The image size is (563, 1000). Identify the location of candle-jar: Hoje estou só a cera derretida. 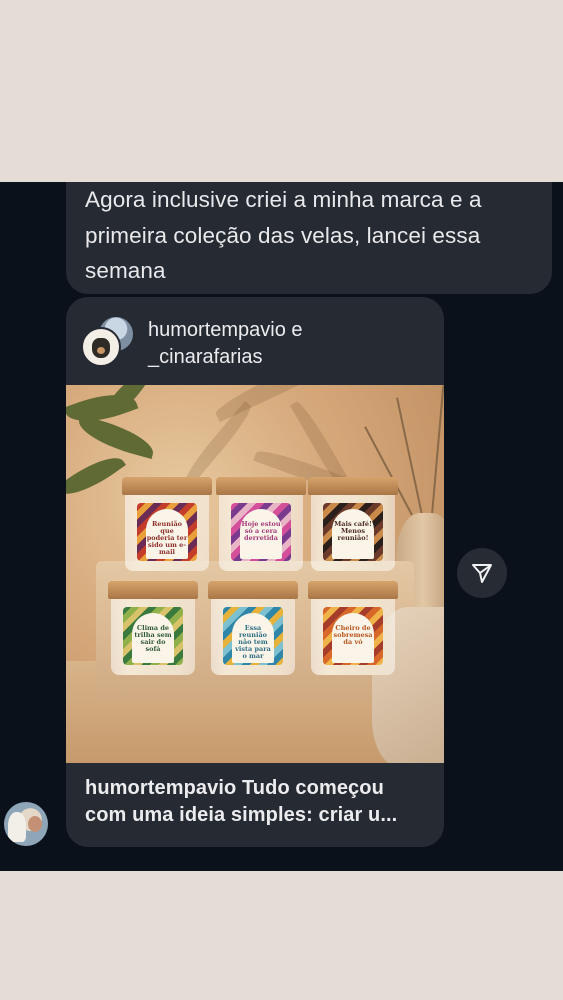
(261, 525).